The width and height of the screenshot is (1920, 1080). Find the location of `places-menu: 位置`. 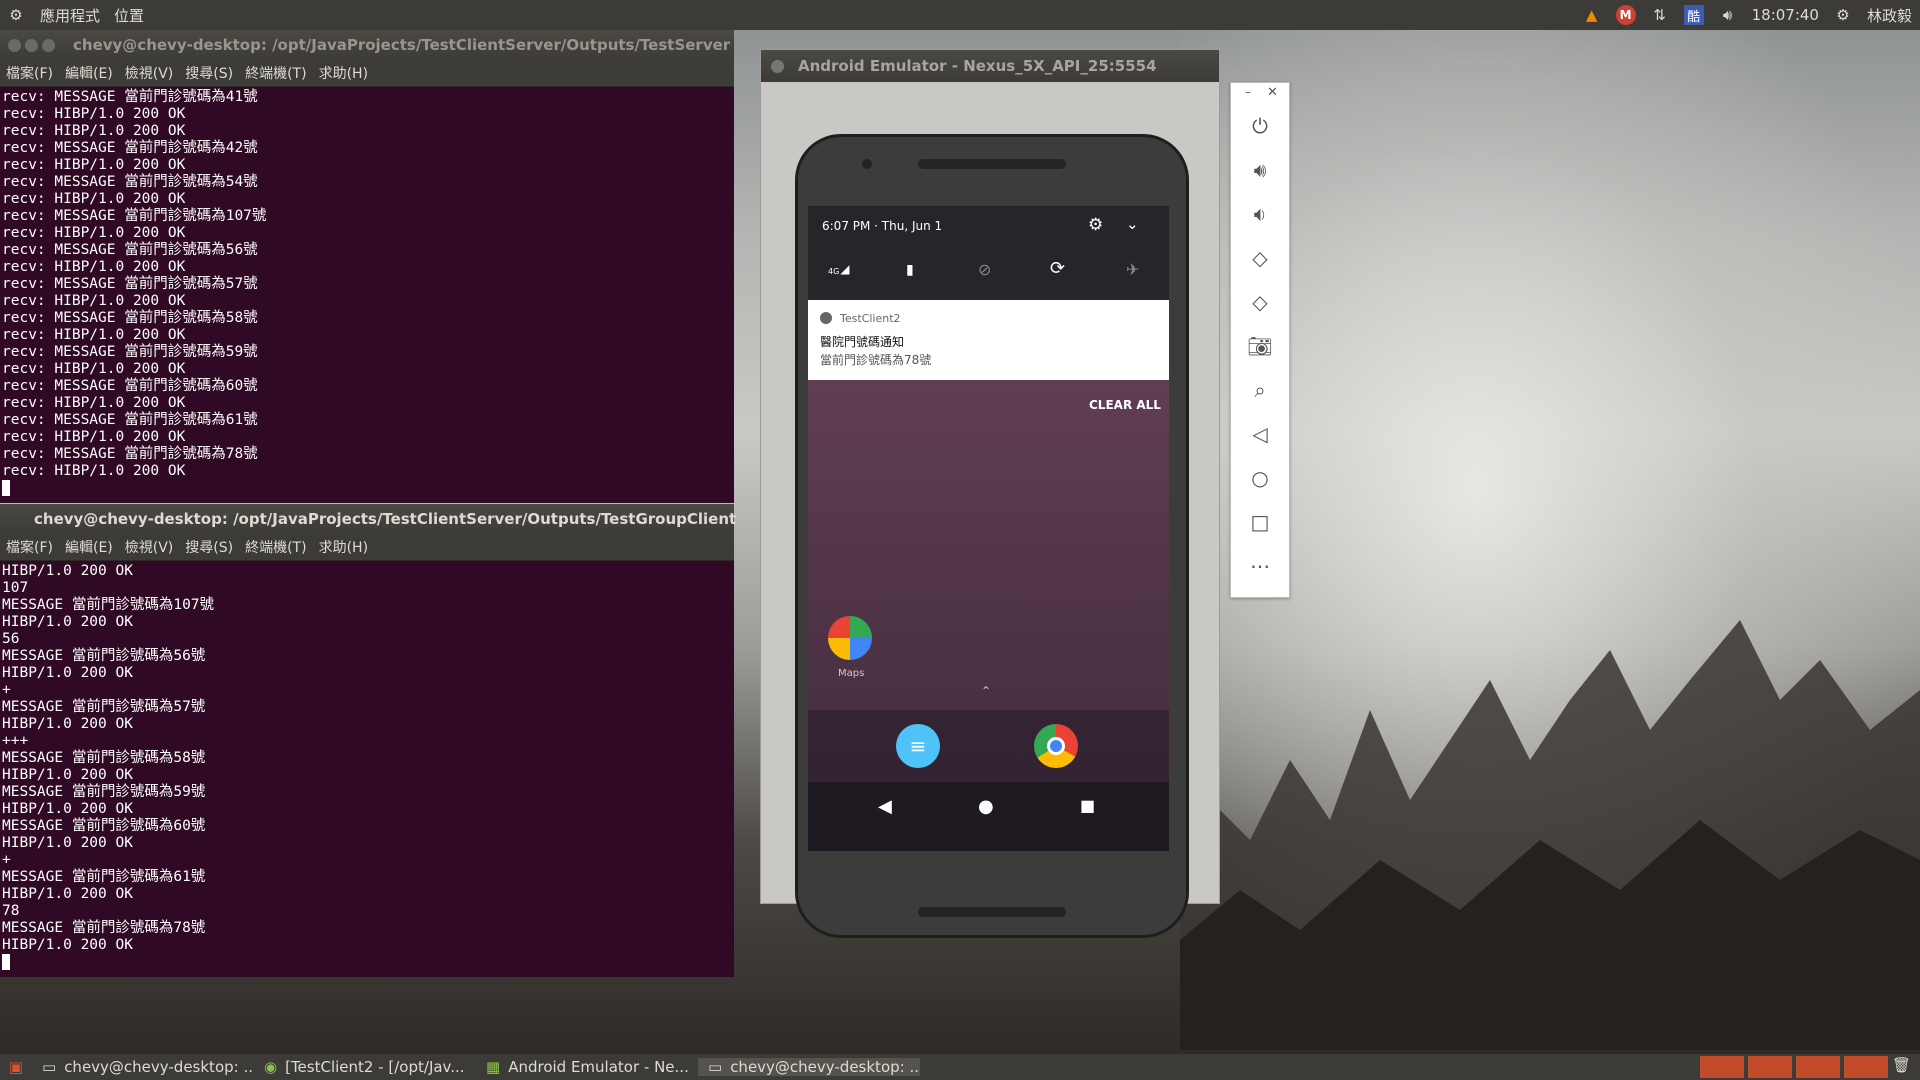

places-menu: 位置 is located at coordinates (129, 15).